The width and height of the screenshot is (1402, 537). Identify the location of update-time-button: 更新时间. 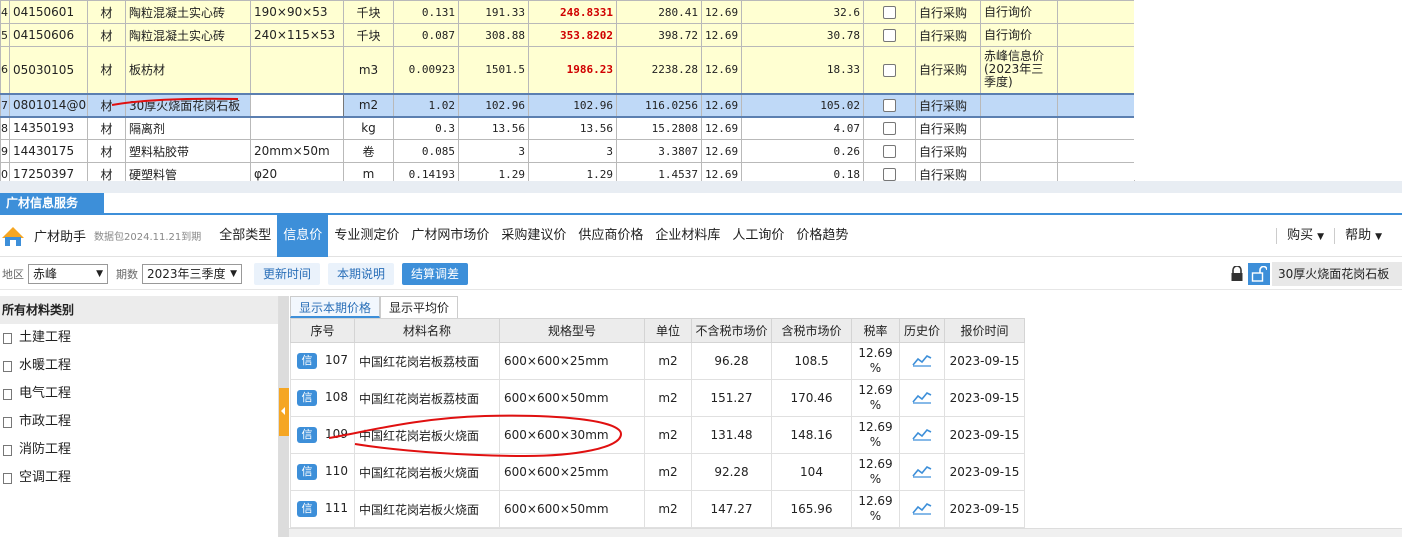
(287, 273).